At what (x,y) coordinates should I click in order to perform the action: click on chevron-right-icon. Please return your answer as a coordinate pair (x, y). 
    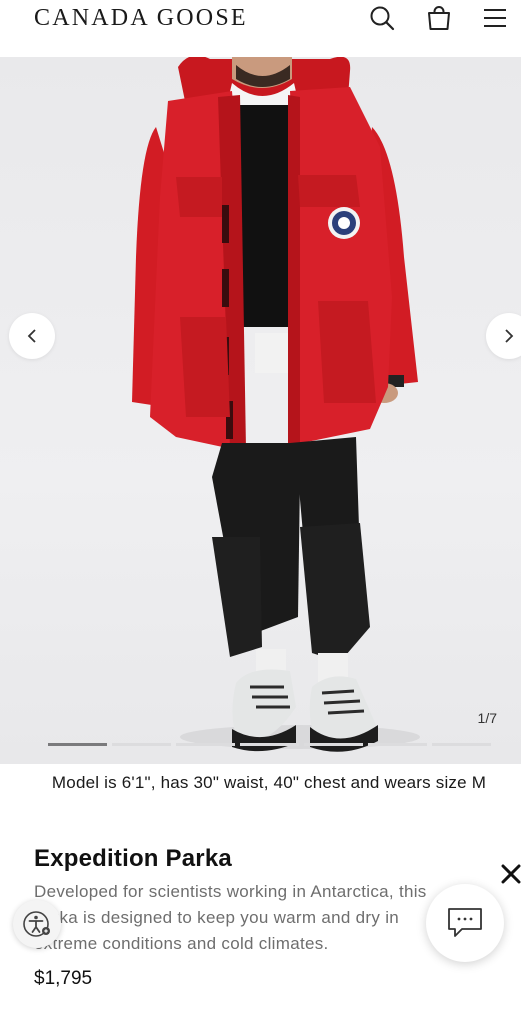
    Looking at the image, I should click on (509, 336).